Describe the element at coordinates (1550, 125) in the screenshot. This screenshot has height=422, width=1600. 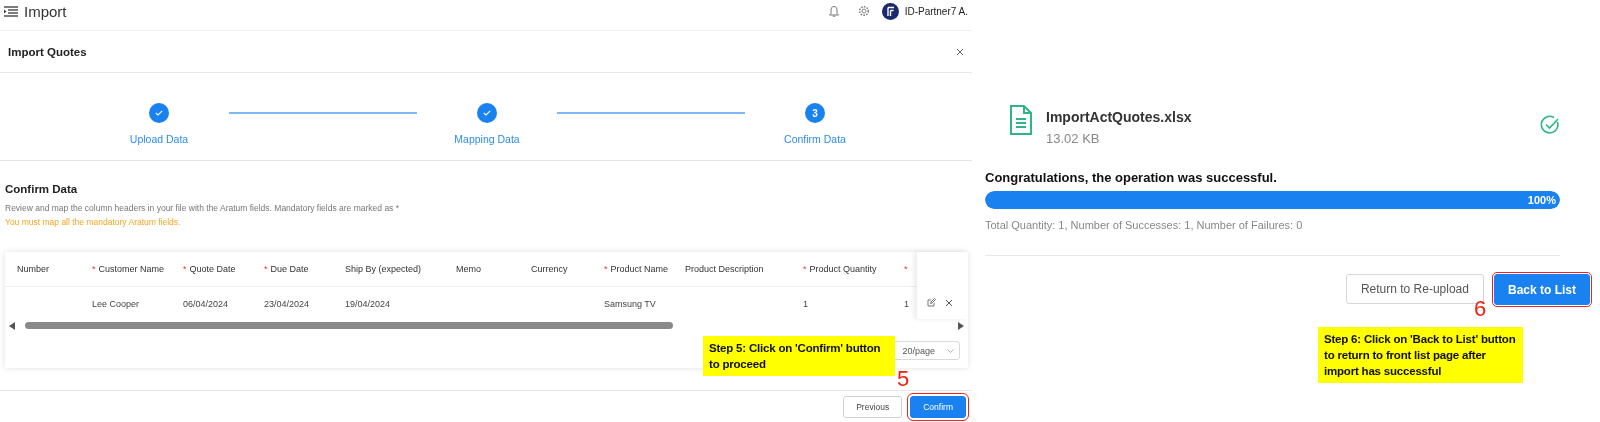
I see `check-circle-icon` at that location.